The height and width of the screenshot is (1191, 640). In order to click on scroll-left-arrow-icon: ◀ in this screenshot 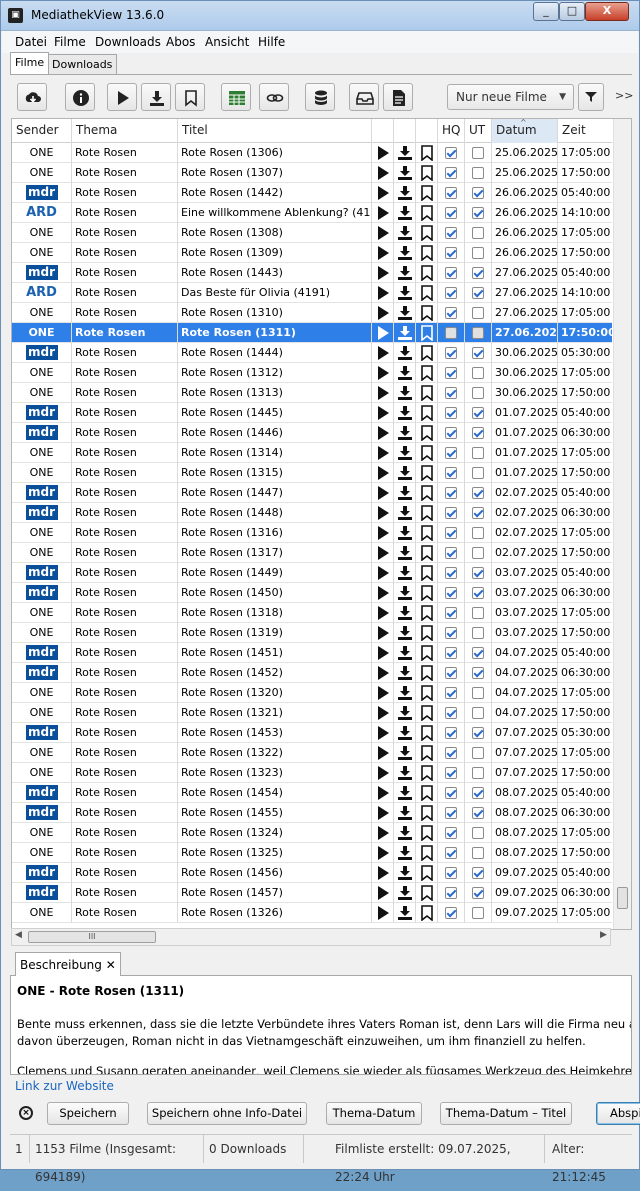, I will do `click(18, 935)`.